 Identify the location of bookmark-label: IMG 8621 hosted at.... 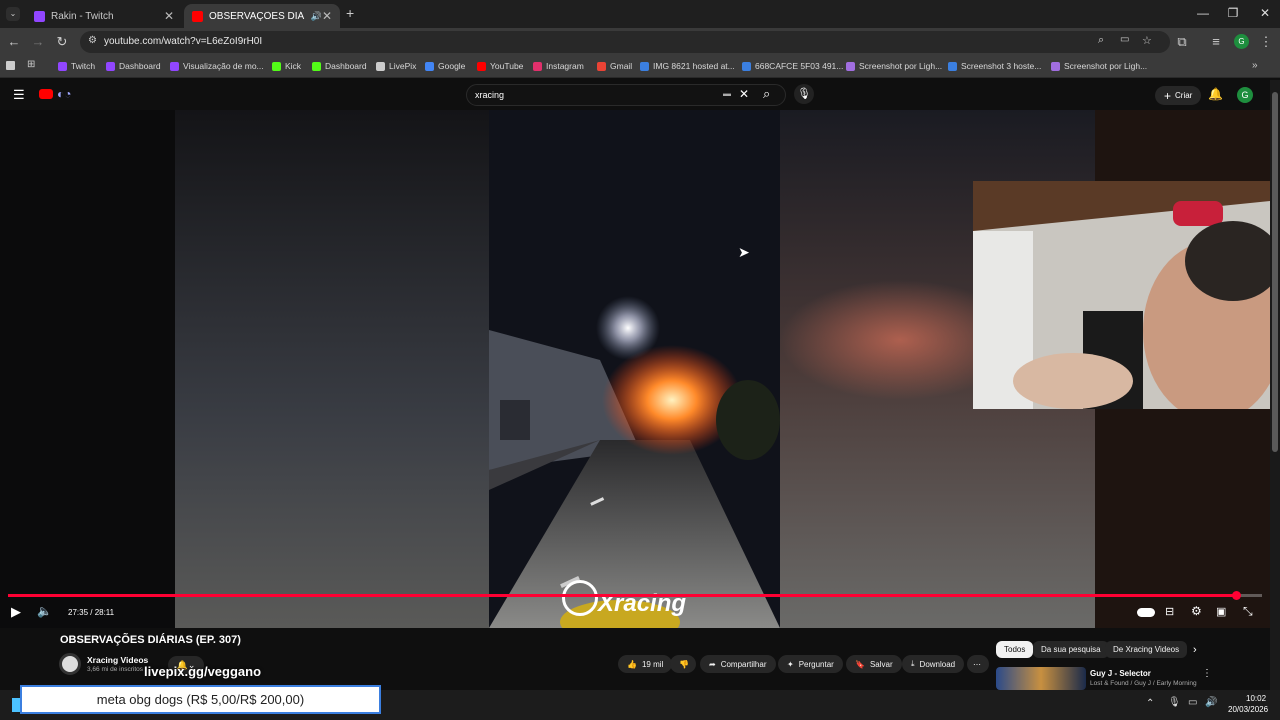
(694, 66).